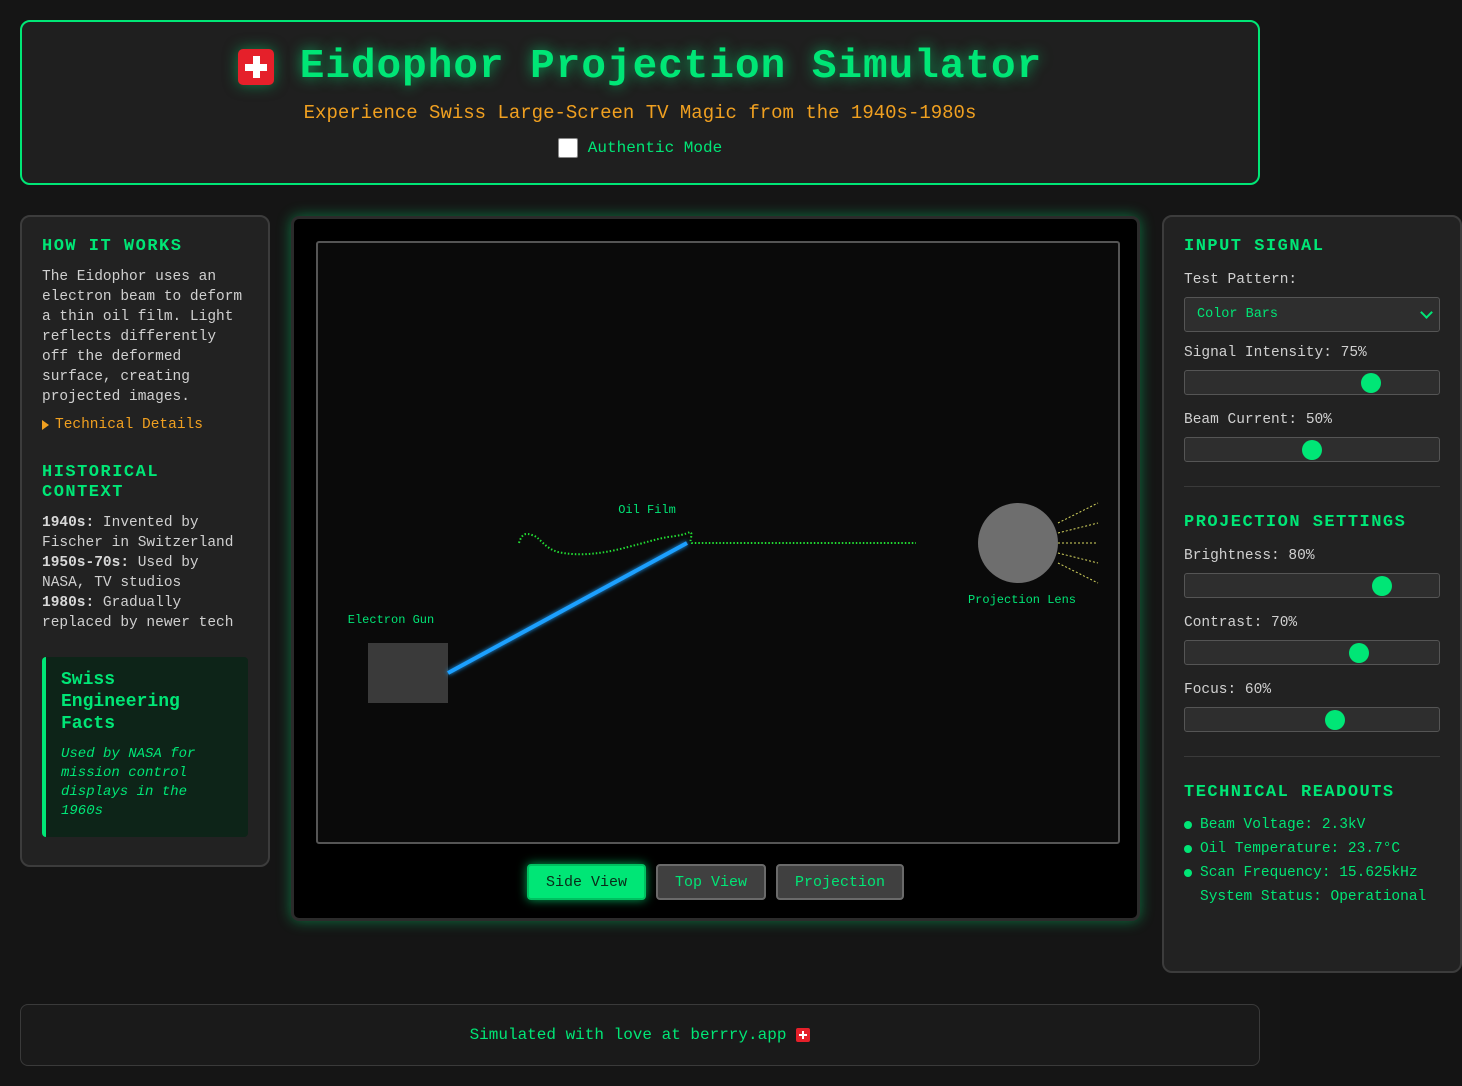 This screenshot has width=1462, height=1086. I want to click on oil-film-surface, so click(717, 543).